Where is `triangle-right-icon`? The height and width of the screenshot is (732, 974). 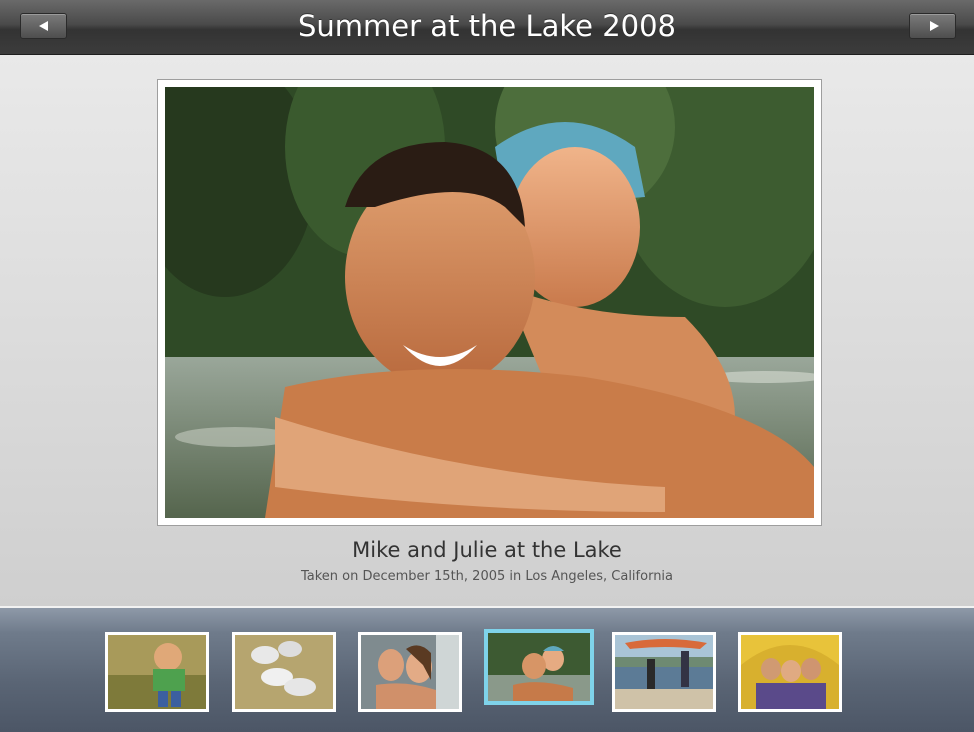 triangle-right-icon is located at coordinates (934, 26).